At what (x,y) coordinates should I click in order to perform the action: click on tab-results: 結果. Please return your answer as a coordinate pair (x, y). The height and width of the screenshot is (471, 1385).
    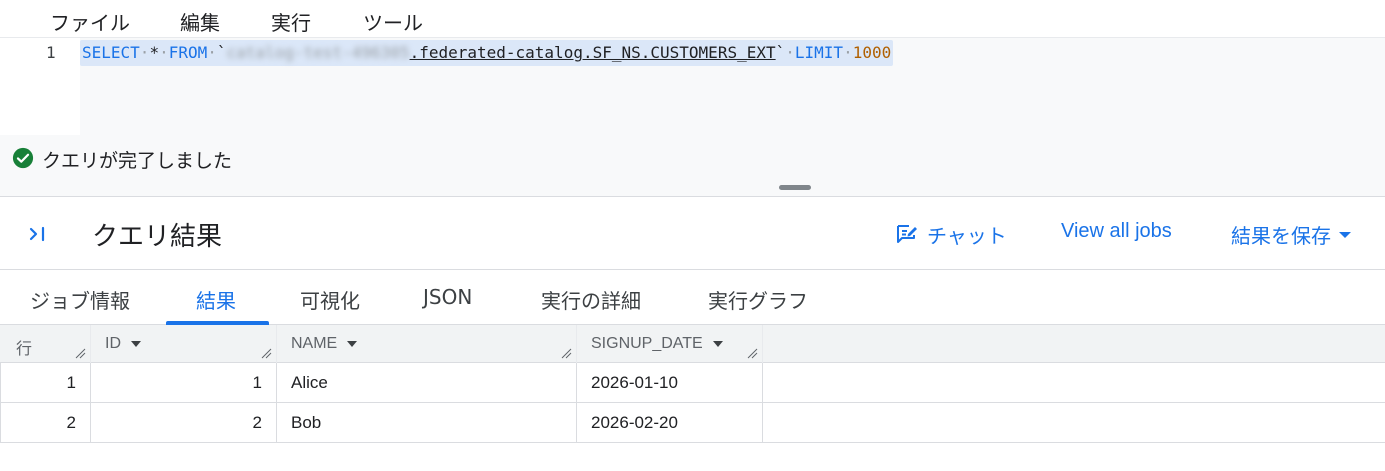
    Looking at the image, I should click on (216, 299).